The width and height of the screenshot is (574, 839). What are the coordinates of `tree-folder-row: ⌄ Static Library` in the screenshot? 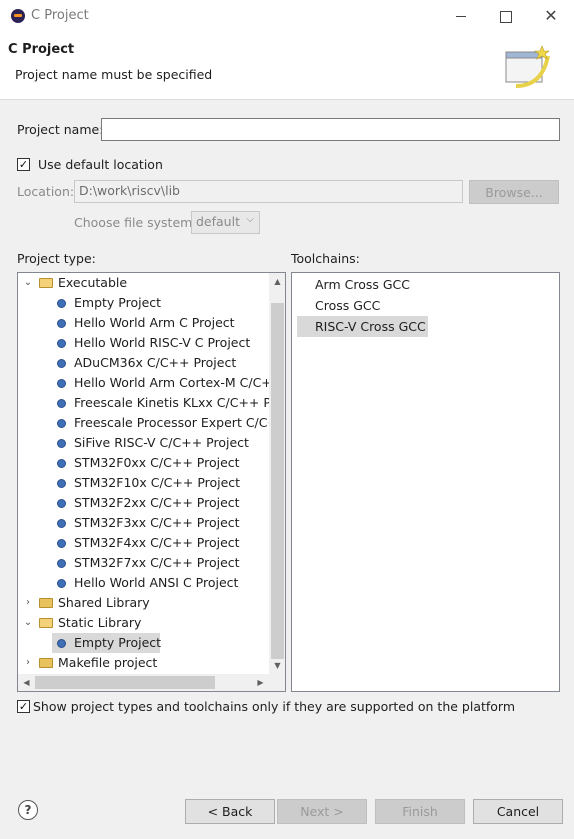 It's located at (143, 623).